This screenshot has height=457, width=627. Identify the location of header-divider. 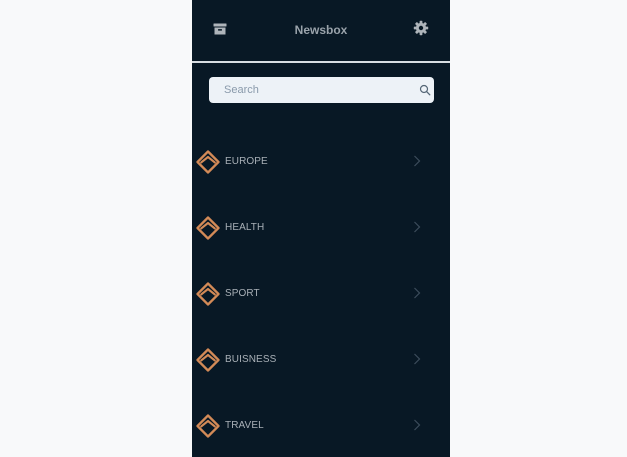
(321, 62).